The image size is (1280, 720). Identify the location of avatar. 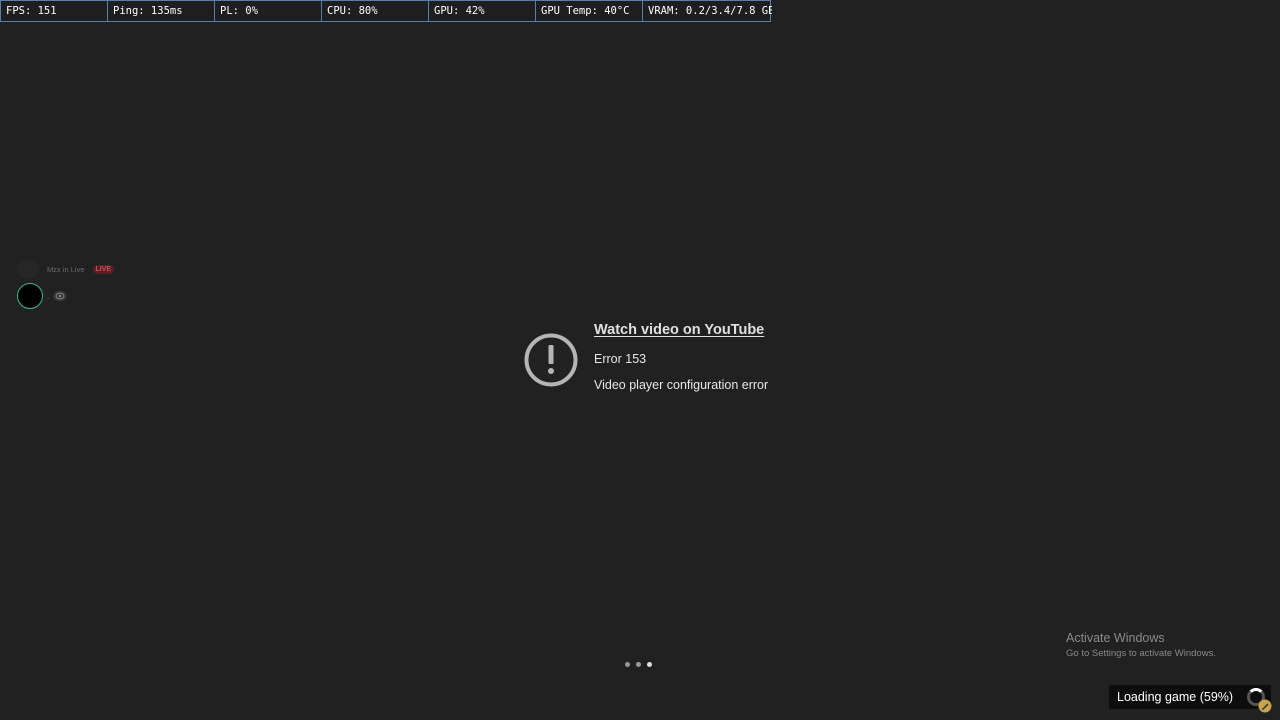
(30, 296).